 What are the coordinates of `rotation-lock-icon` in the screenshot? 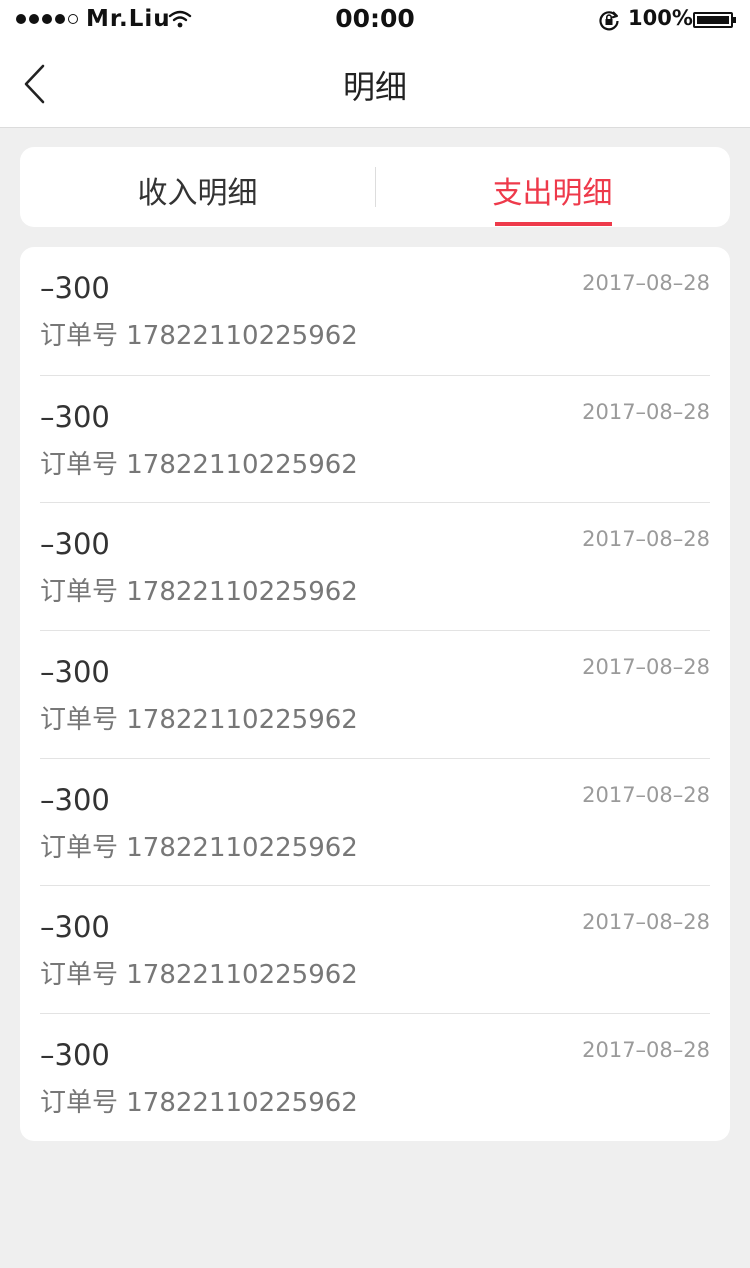 It's located at (609, 22).